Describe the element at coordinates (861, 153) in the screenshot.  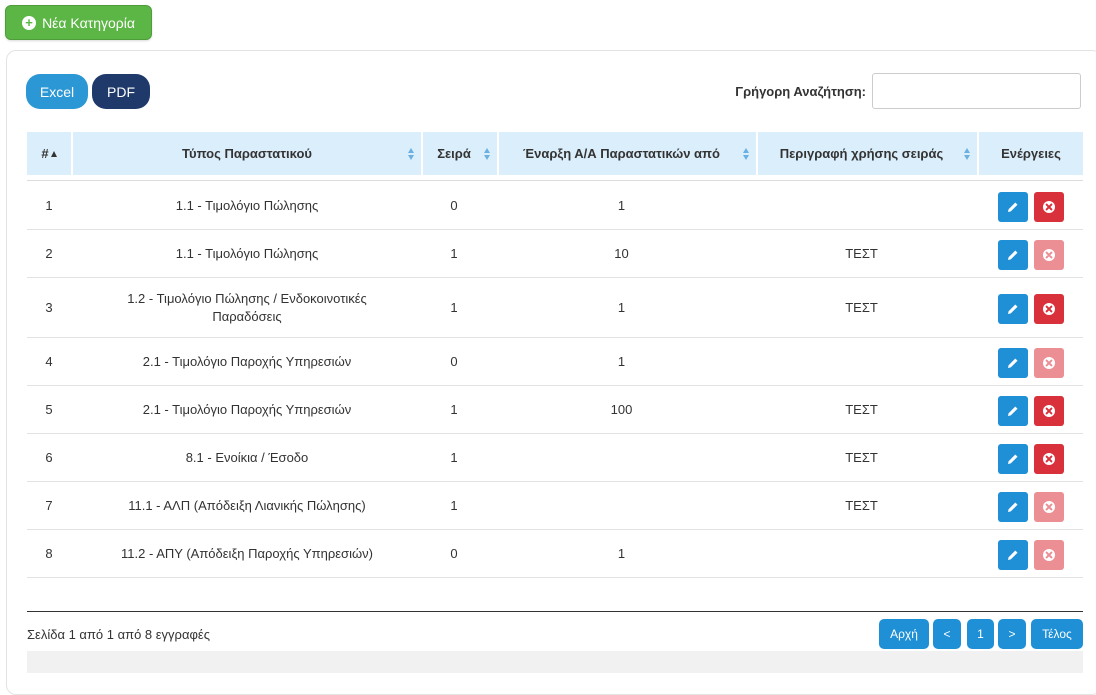
I see `column-header-desc-label: Περιγραφή χρήσης σειράς` at that location.